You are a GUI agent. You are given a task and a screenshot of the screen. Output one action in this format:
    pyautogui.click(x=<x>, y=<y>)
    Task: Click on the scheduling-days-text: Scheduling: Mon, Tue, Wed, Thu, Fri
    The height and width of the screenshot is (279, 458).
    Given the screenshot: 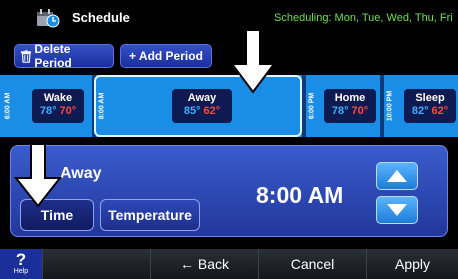 What is the action you would take?
    pyautogui.click(x=363, y=18)
    